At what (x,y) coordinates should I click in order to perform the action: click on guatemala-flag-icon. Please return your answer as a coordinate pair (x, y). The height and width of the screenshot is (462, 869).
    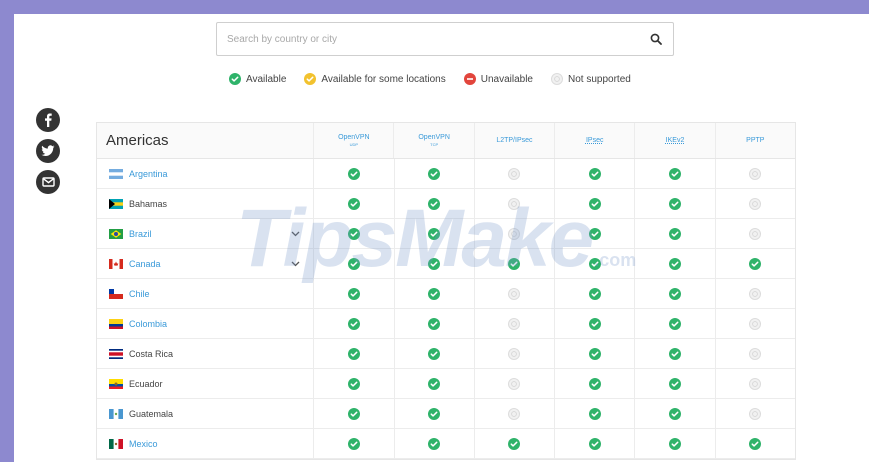
    Looking at the image, I should click on (116, 413).